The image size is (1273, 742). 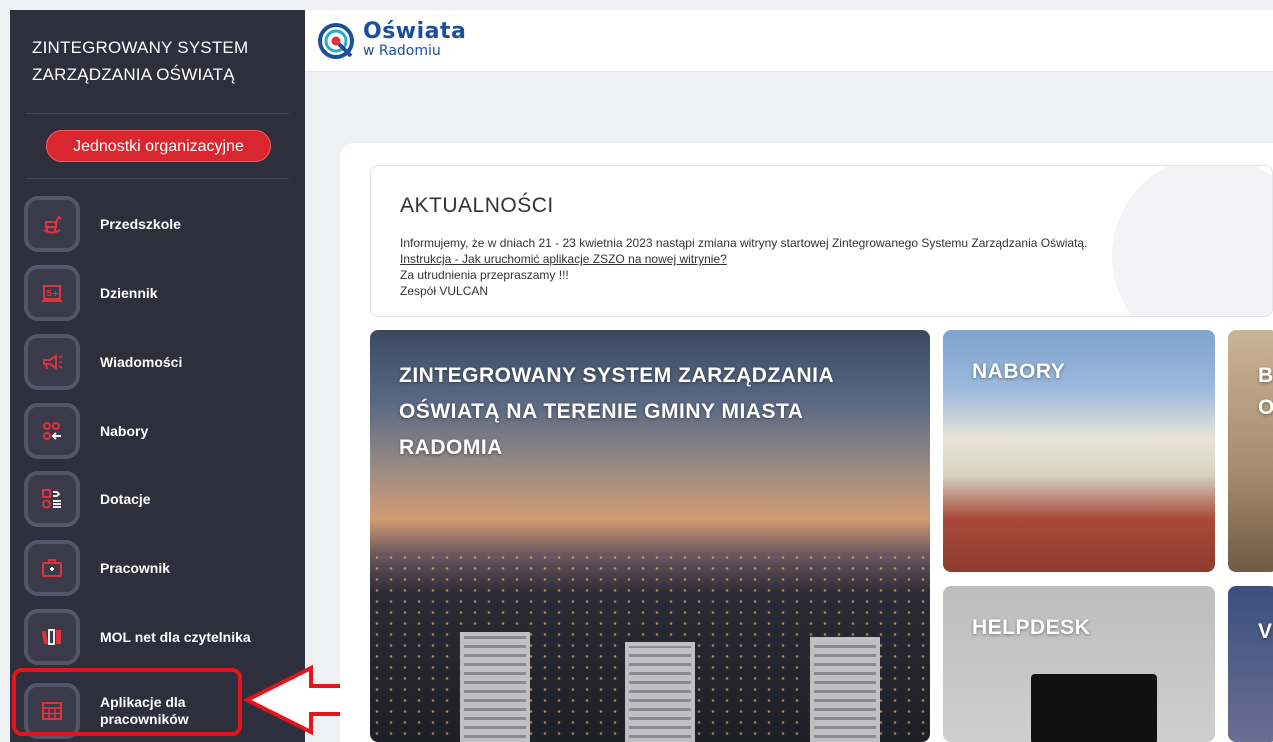 What do you see at coordinates (1265, 392) in the screenshot?
I see `tile-title: B O` at bounding box center [1265, 392].